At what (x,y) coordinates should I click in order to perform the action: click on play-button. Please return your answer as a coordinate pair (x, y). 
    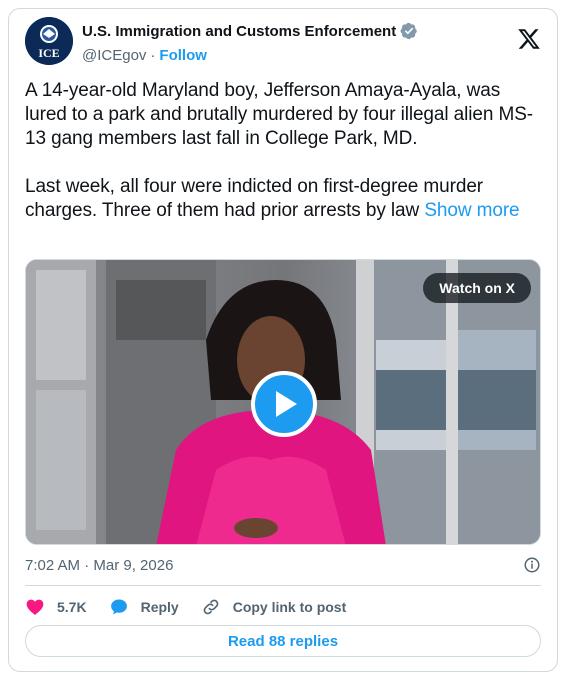
    Looking at the image, I should click on (284, 404).